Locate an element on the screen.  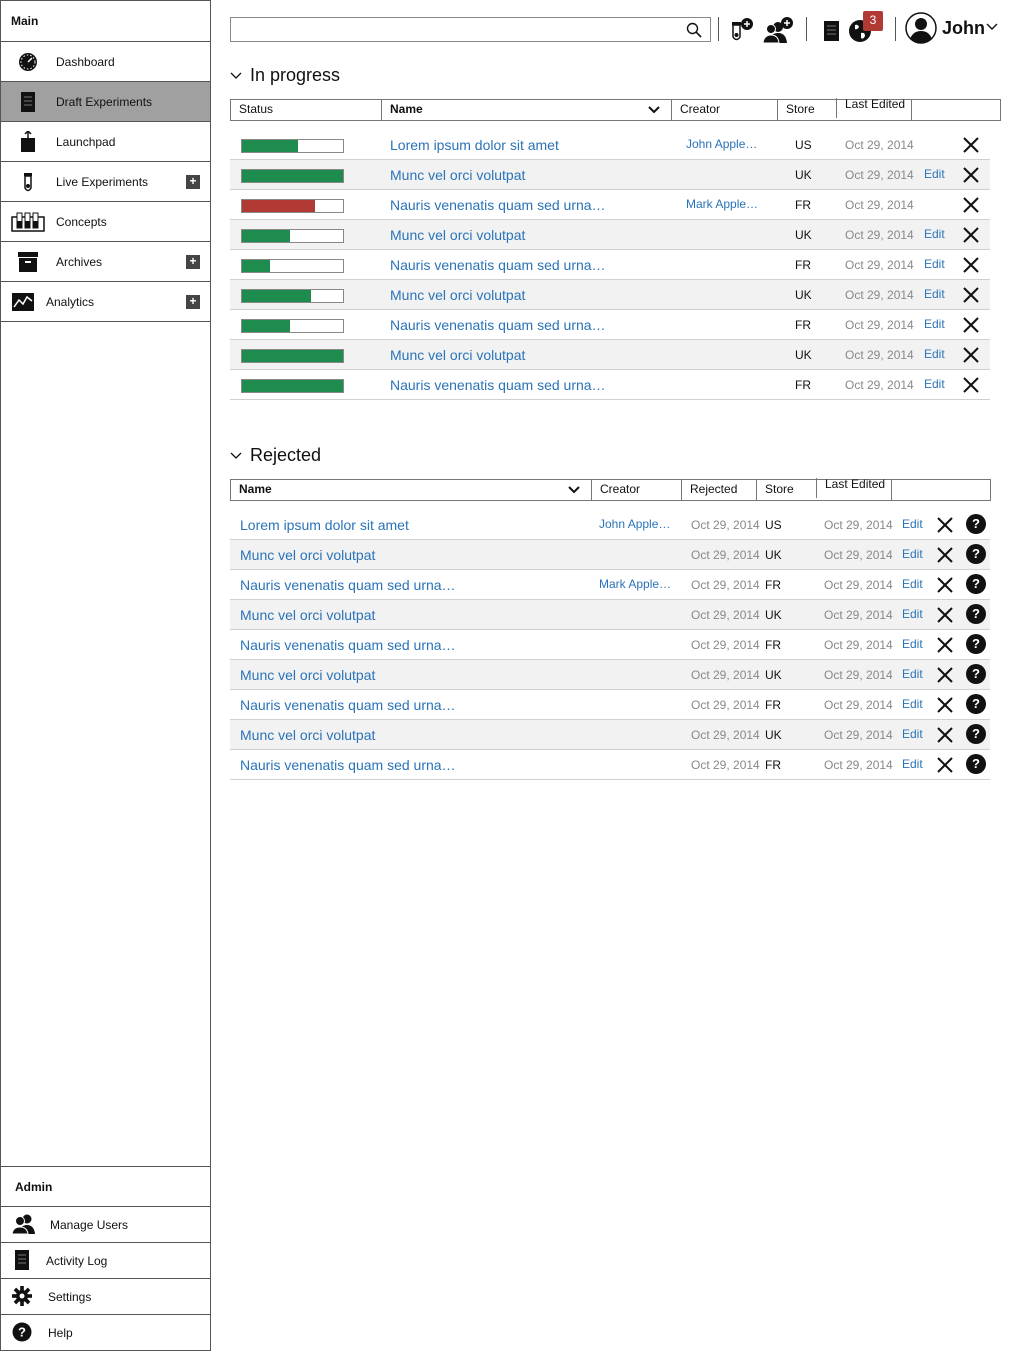
user-name: John is located at coordinates (963, 28).